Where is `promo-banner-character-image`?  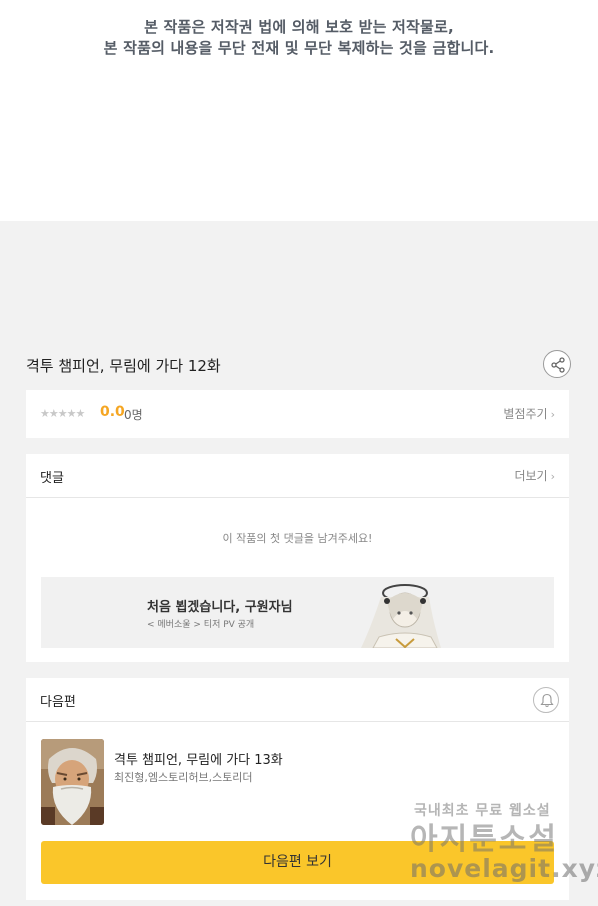
promo-banner-character-image is located at coordinates (401, 616).